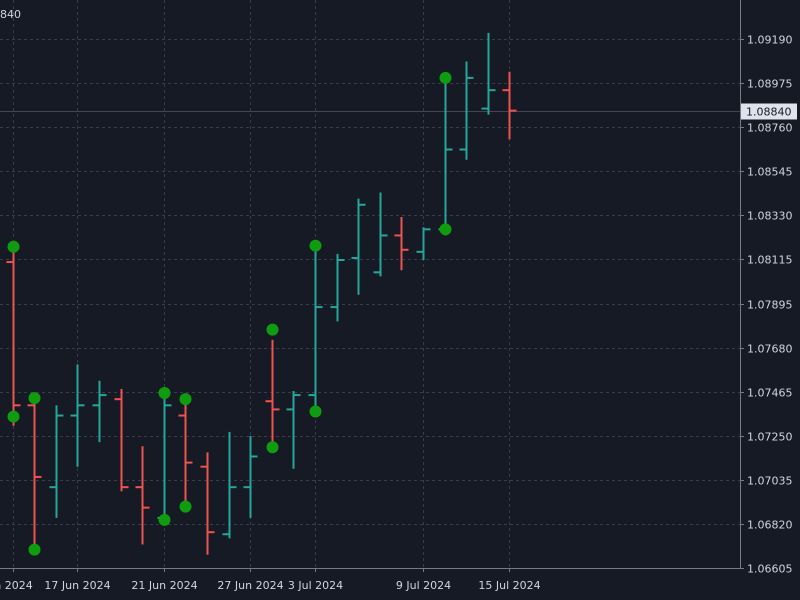  Describe the element at coordinates (770, 349) in the screenshot. I see `y-tick-label: 1.07680` at that location.